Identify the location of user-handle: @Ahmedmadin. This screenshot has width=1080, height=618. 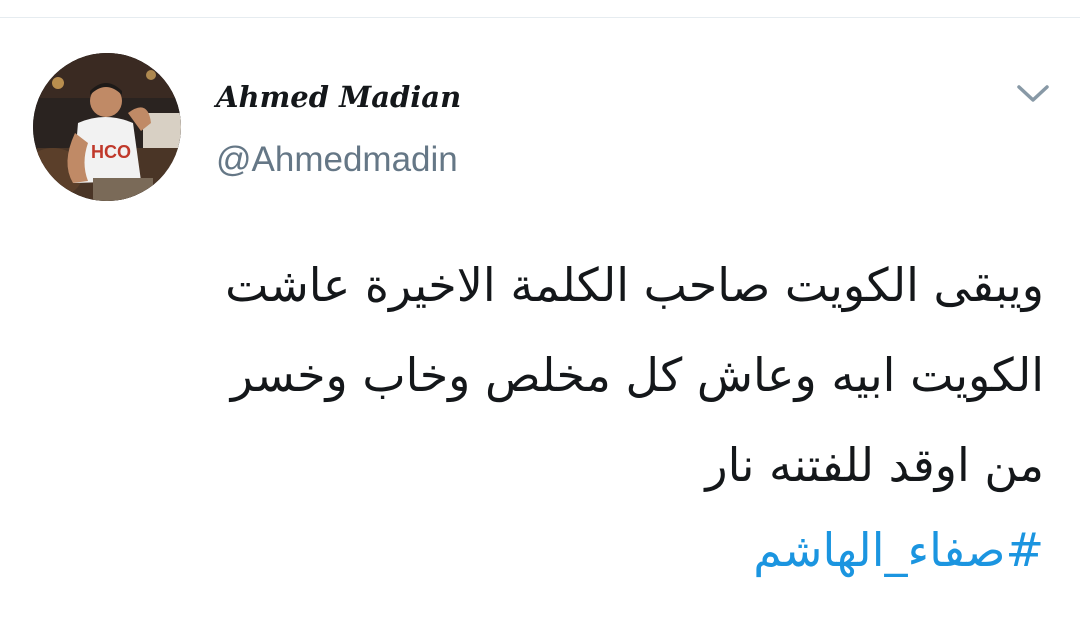
(337, 160).